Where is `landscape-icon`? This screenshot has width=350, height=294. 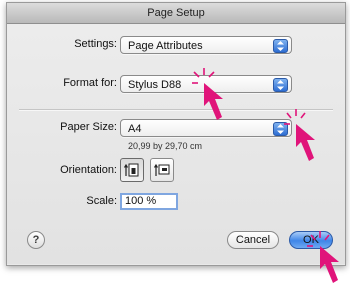 landscape-icon is located at coordinates (162, 169).